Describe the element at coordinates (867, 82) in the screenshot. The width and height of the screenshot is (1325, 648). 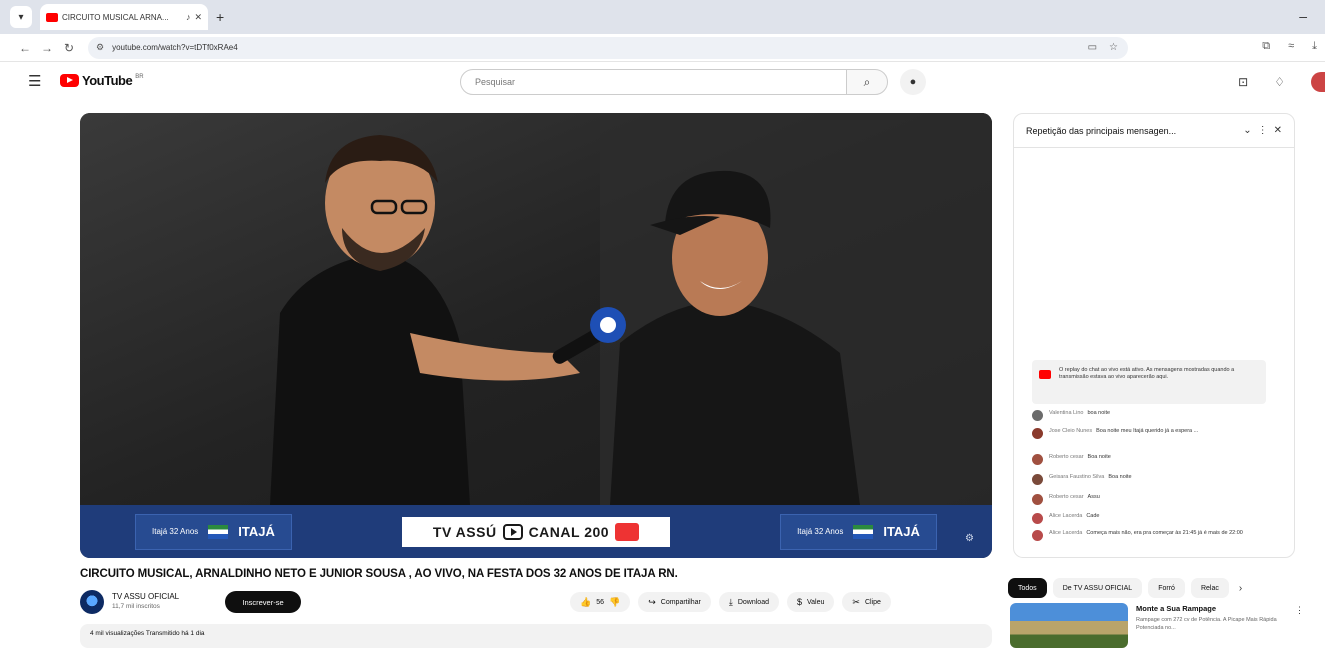
I see `search-button: ⌕` at that location.